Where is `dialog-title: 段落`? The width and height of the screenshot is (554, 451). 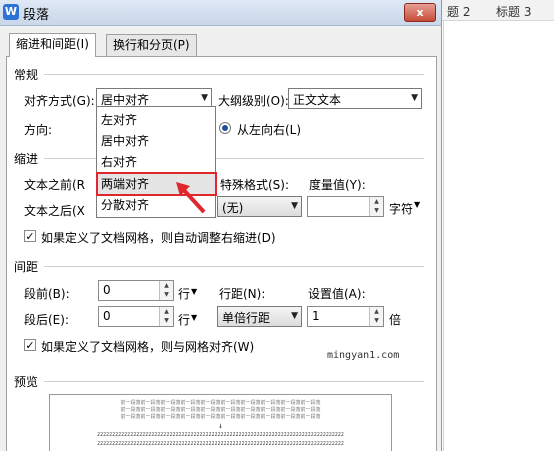 dialog-title: 段落 is located at coordinates (36, 15).